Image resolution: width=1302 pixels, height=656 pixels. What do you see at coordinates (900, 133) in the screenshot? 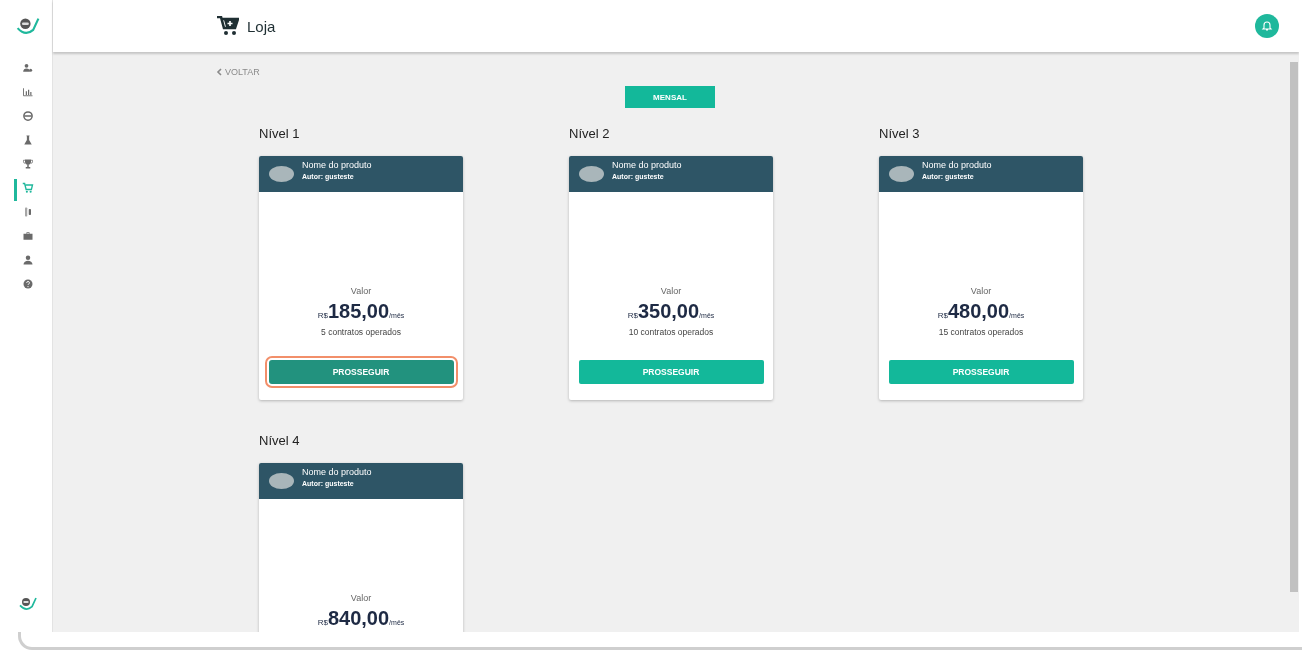
I see `level-title: Nível 3` at bounding box center [900, 133].